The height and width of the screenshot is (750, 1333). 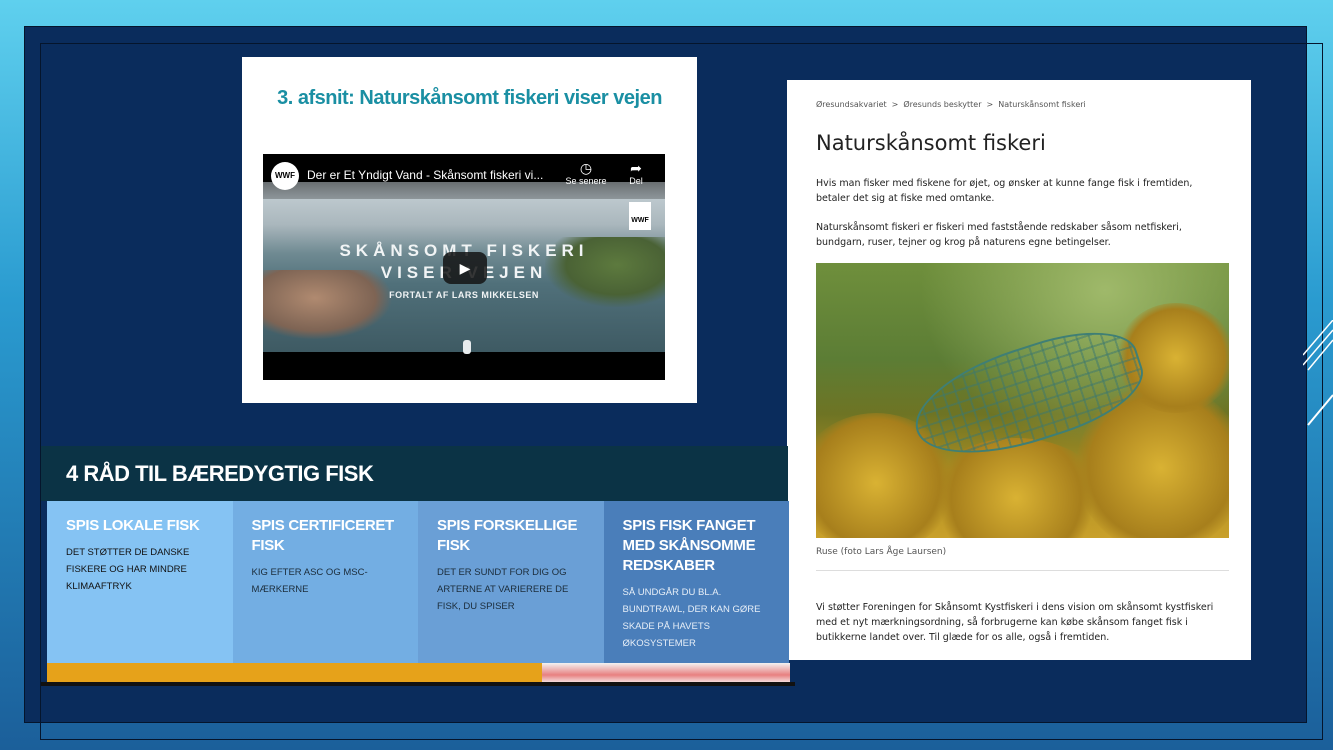 I want to click on image-caption: Ruse (foto Lars Åge Laursen), so click(x=881, y=552).